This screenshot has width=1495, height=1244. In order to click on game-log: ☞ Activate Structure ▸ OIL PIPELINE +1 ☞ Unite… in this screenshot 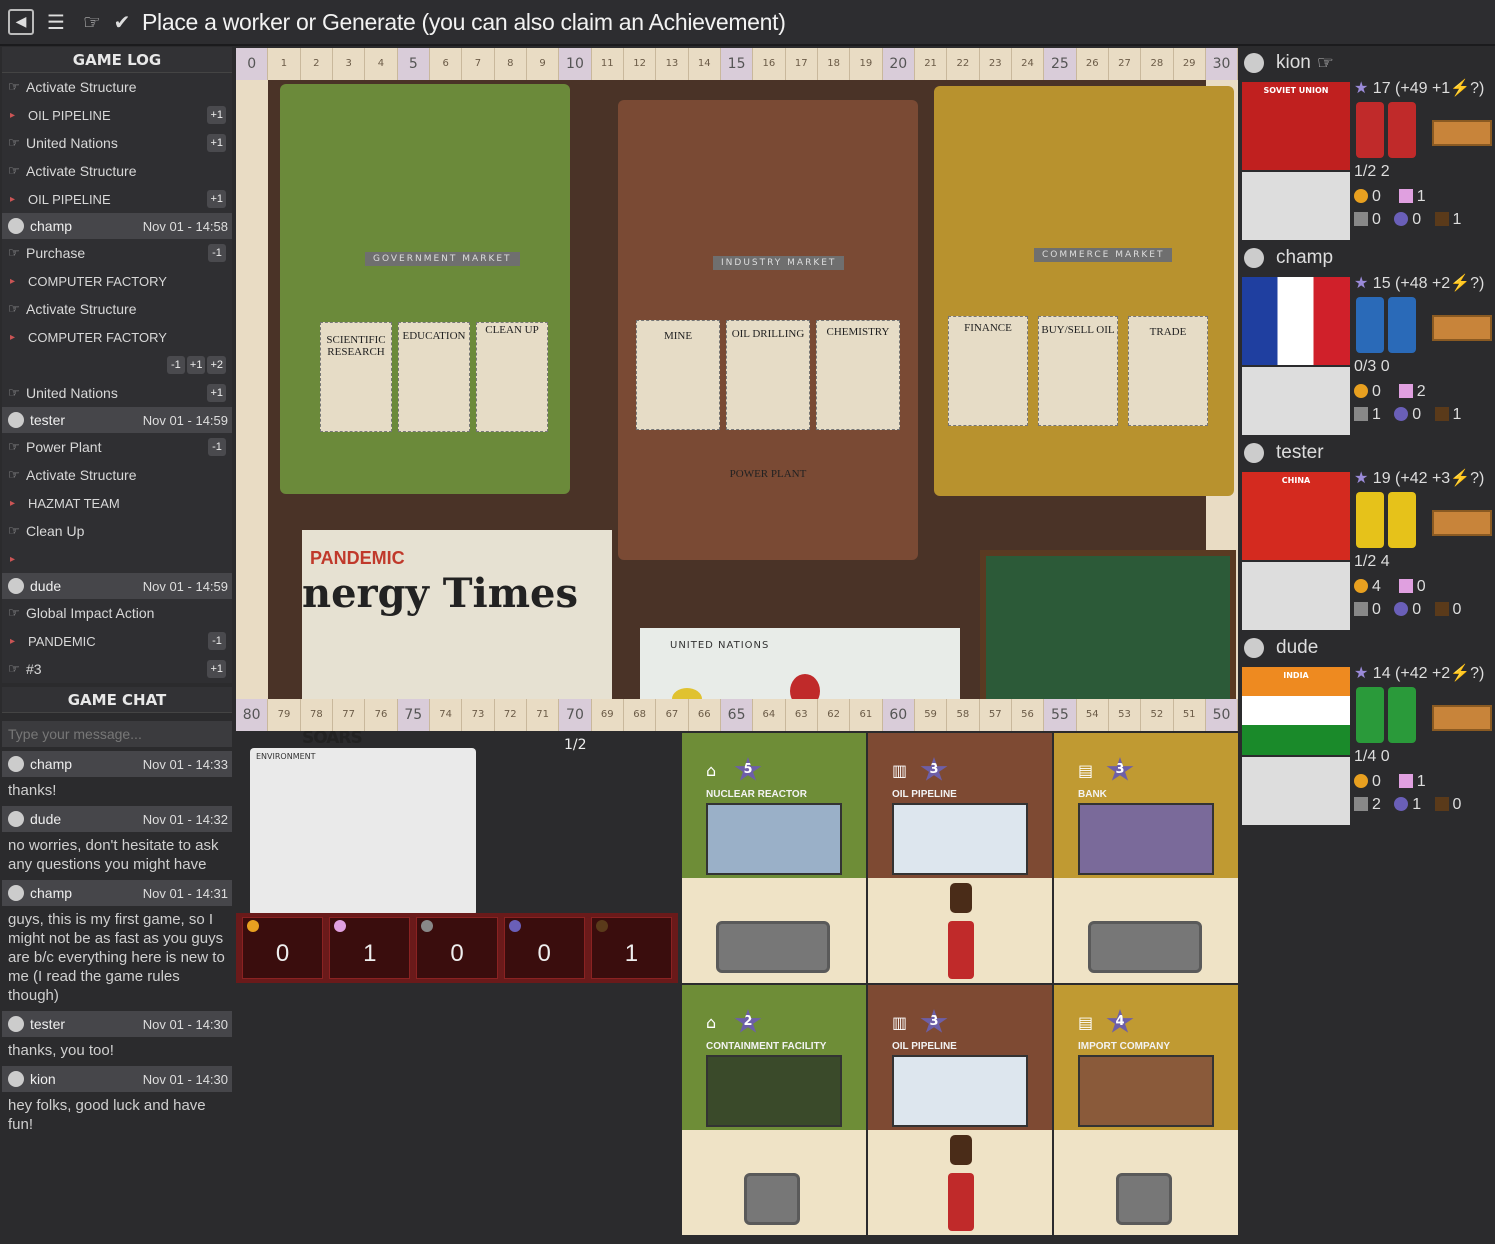, I will do `click(117, 378)`.